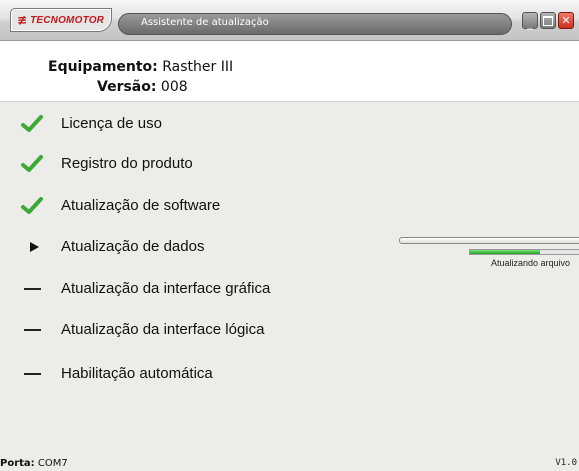  Describe the element at coordinates (32, 247) in the screenshot. I see `play-arrow-icon` at that location.